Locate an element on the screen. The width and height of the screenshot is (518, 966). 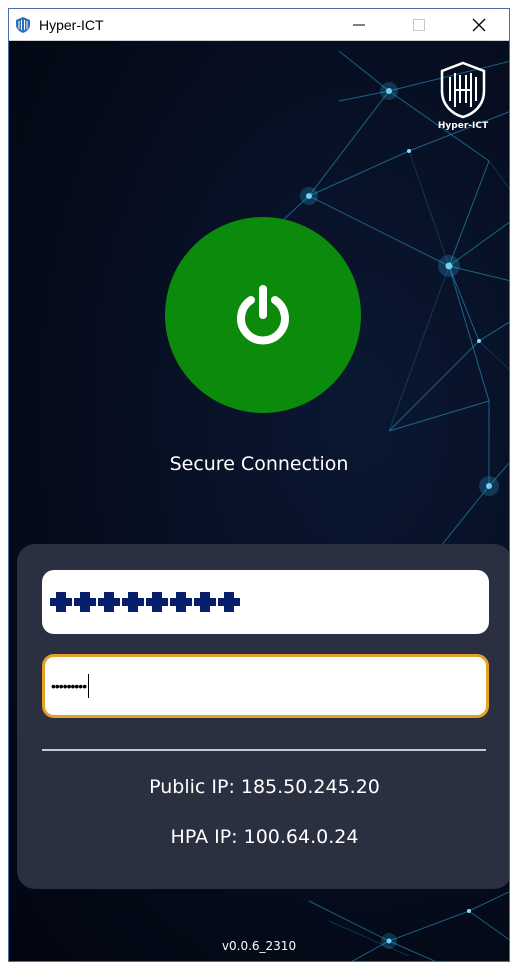
text-caret is located at coordinates (89, 686).